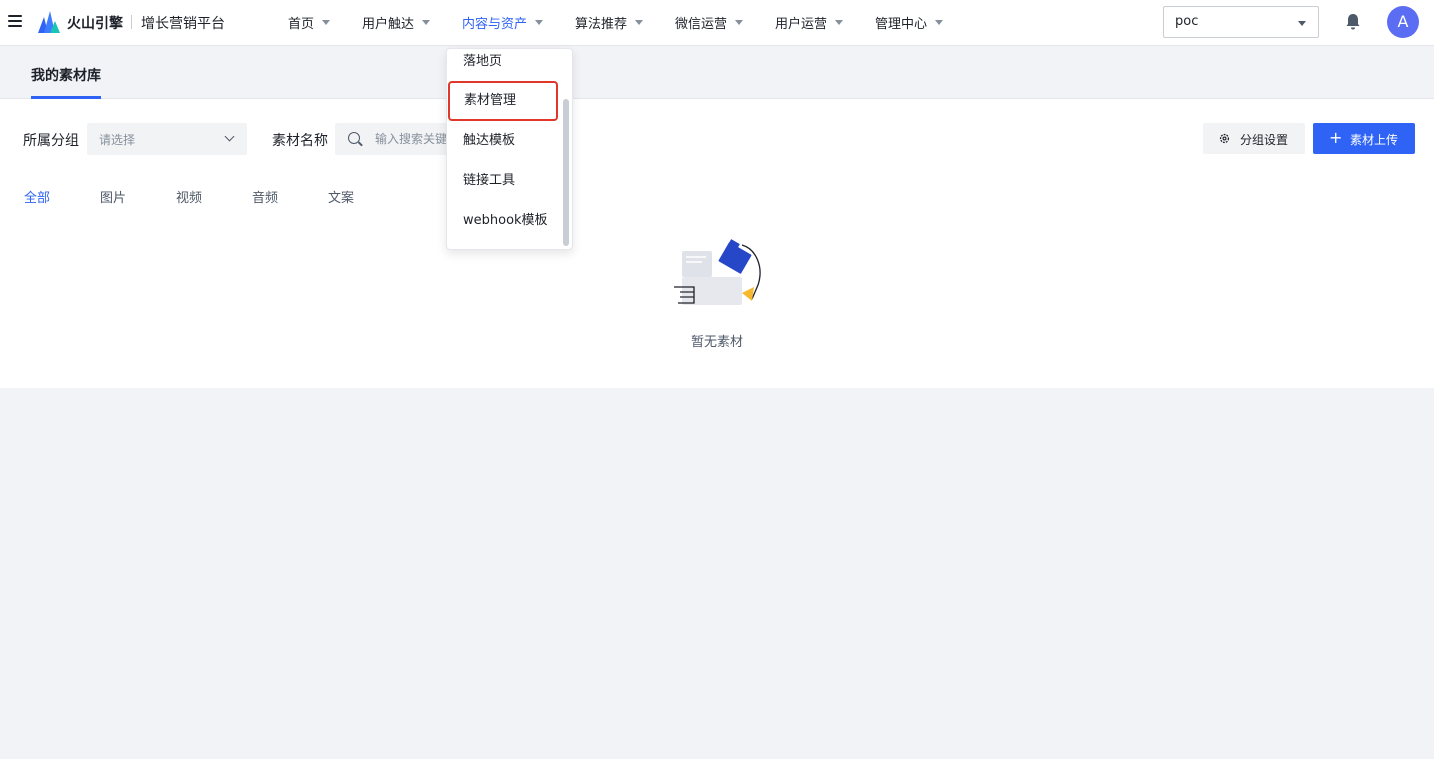 Image resolution: width=1434 pixels, height=759 pixels. What do you see at coordinates (309, 22) in the screenshot?
I see `nav-item-home: 首页` at bounding box center [309, 22].